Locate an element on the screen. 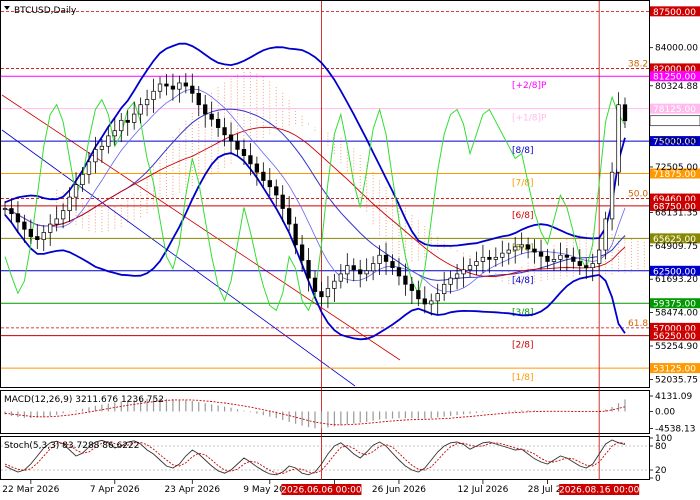 The width and height of the screenshot is (700, 500). stoch-label: Stoch(5,3,3) 83.7288 86.6222 is located at coordinates (71, 446).